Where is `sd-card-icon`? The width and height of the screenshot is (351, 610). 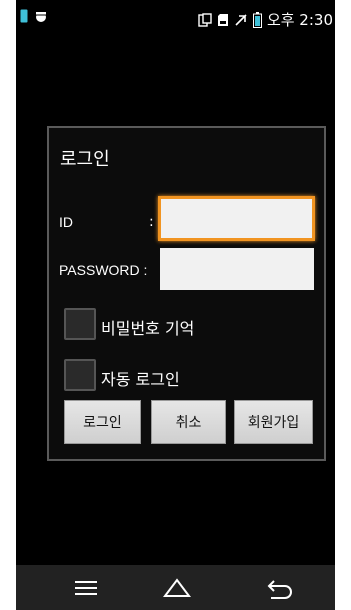
sd-card-icon is located at coordinates (222, 19).